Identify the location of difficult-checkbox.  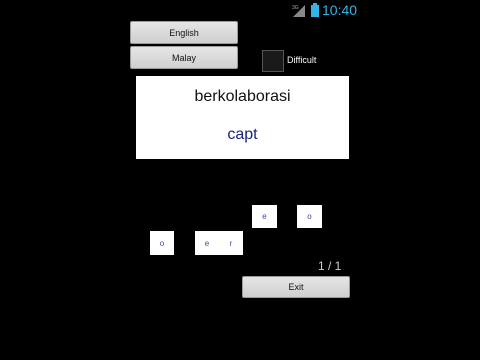
(273, 61).